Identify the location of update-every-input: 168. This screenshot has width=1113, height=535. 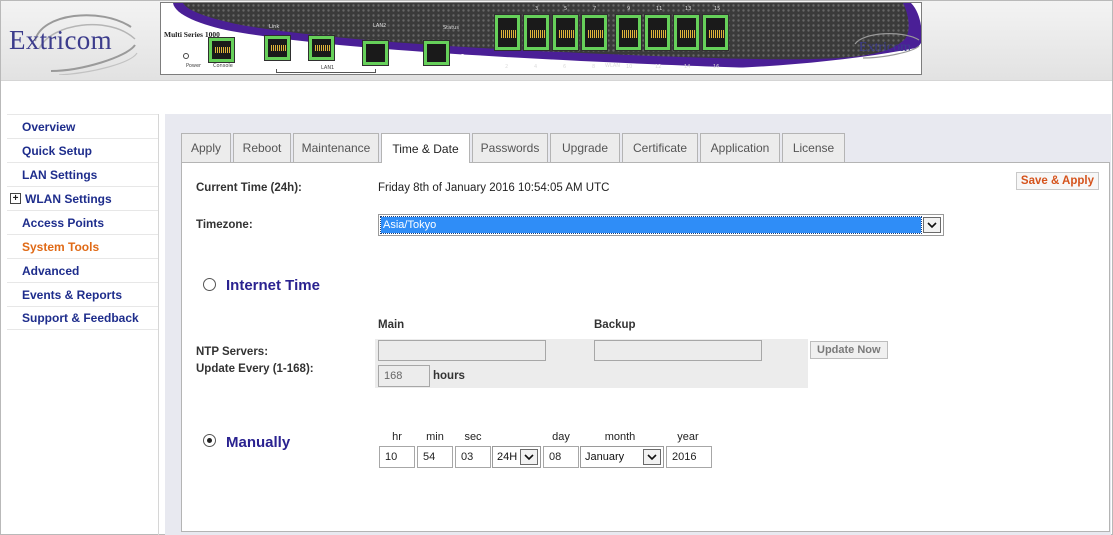
(404, 376).